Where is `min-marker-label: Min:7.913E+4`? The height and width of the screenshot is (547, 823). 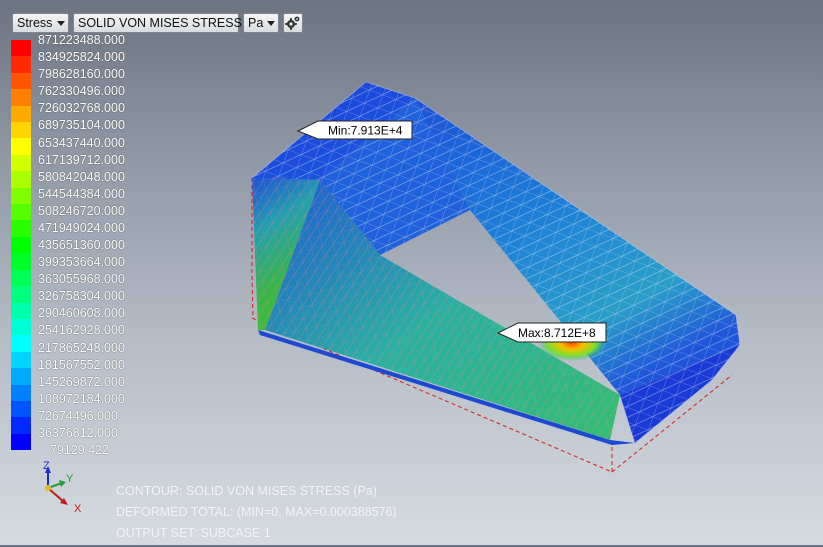
min-marker-label: Min:7.913E+4 is located at coordinates (365, 131).